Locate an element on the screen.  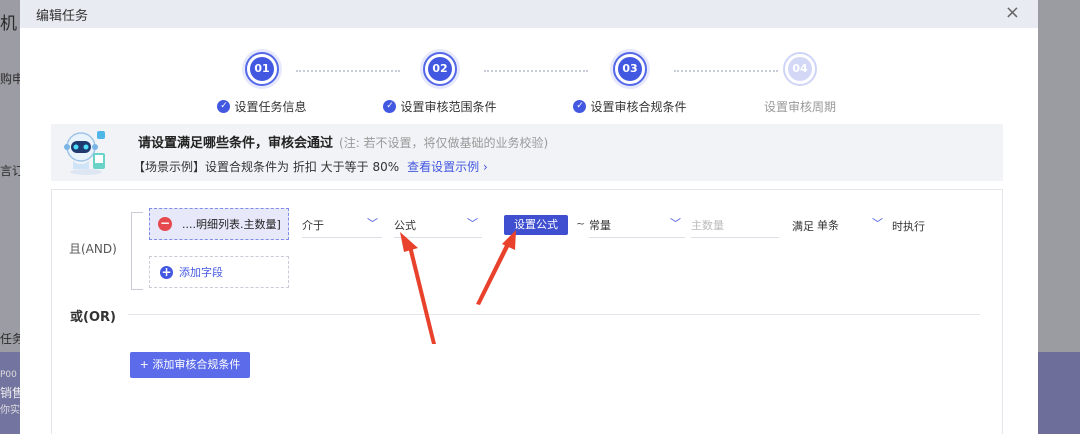
step-label: 设置审核周期 is located at coordinates (799, 107).